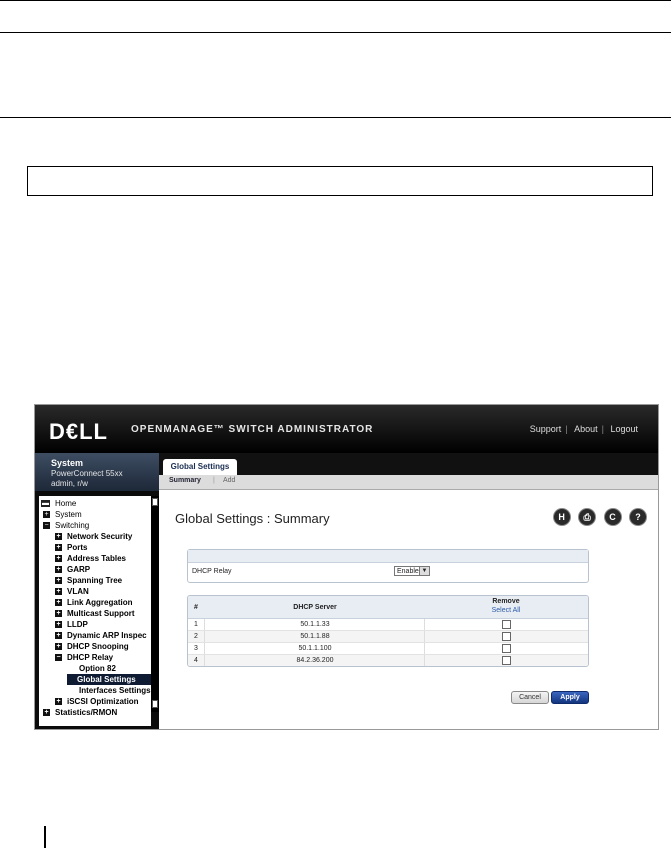  What do you see at coordinates (97, 668) in the screenshot?
I see `tree-item-option-82: Option 82` at bounding box center [97, 668].